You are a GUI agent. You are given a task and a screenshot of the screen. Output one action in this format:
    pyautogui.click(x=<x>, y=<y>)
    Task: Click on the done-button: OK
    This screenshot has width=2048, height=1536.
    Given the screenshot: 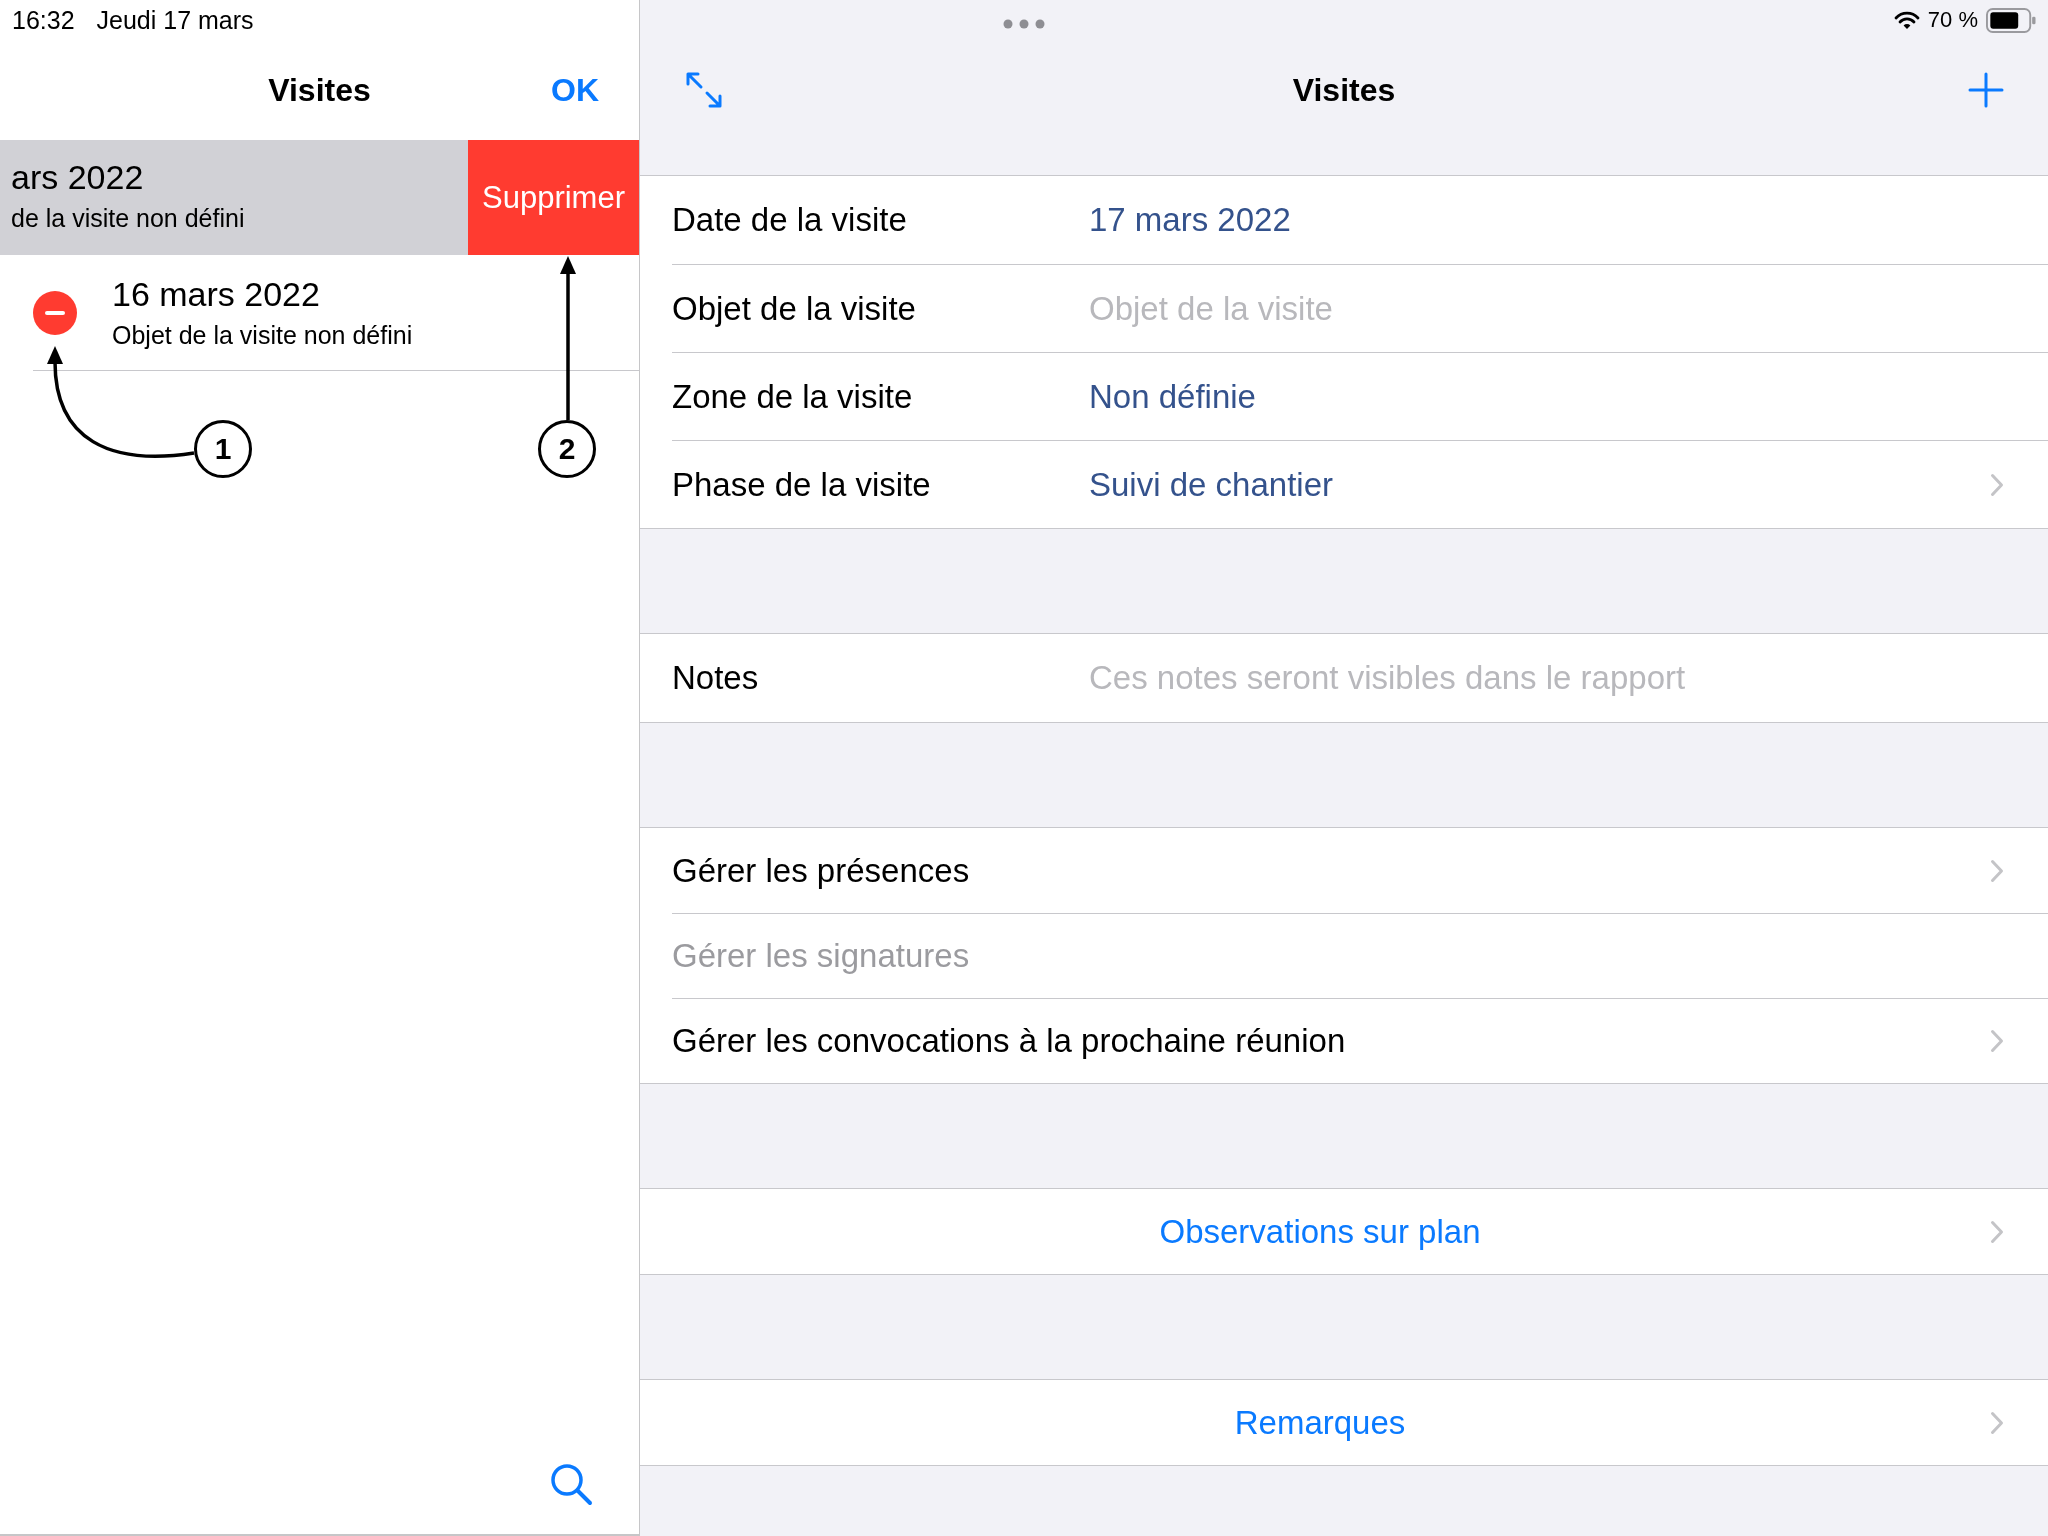 What is the action you would take?
    pyautogui.click(x=575, y=90)
    